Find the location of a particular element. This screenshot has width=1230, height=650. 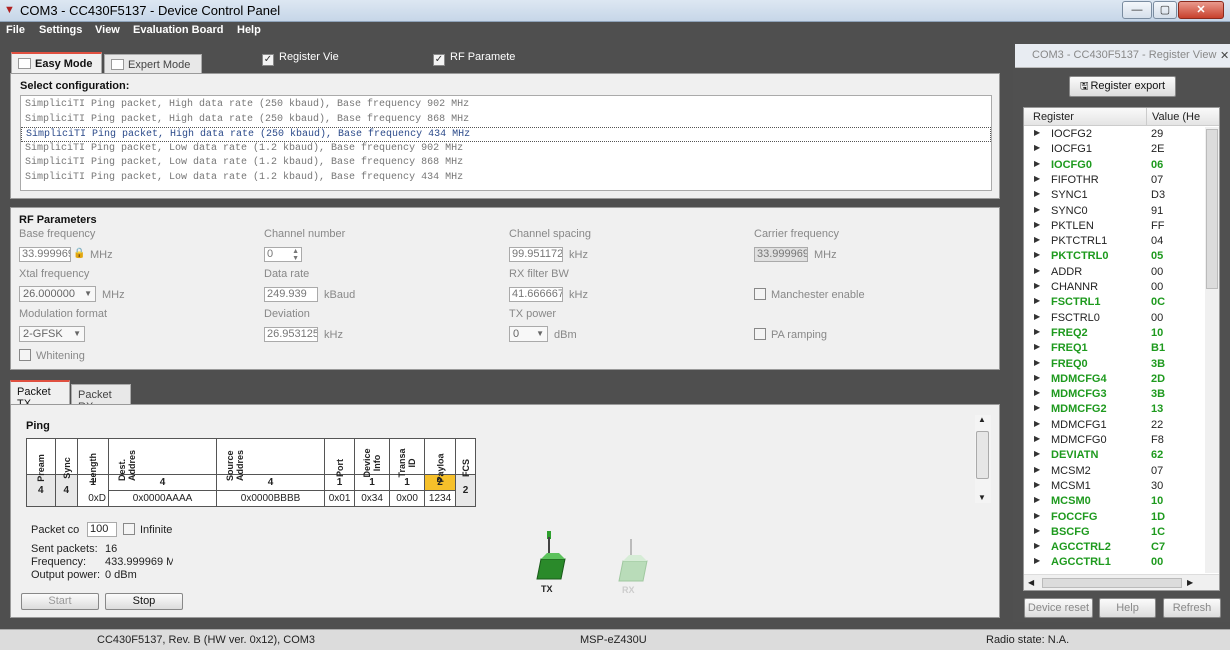

register-row: ▶ FREQ1 B1 is located at coordinates (1114, 348).